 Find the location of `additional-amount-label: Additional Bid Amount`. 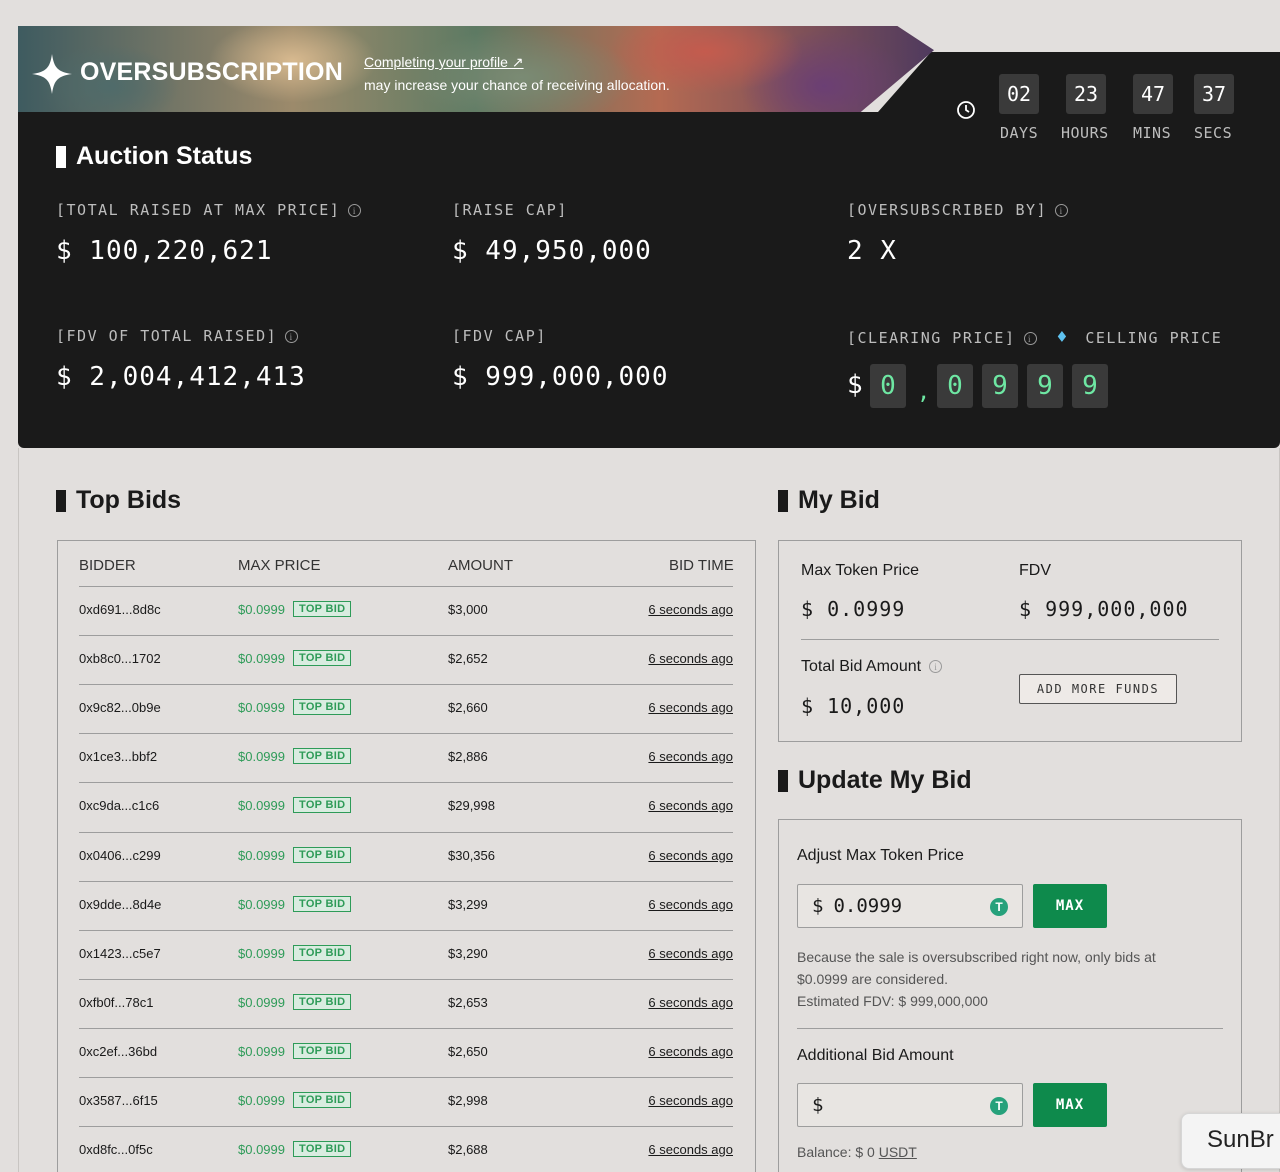

additional-amount-label: Additional Bid Amount is located at coordinates (875, 1055).